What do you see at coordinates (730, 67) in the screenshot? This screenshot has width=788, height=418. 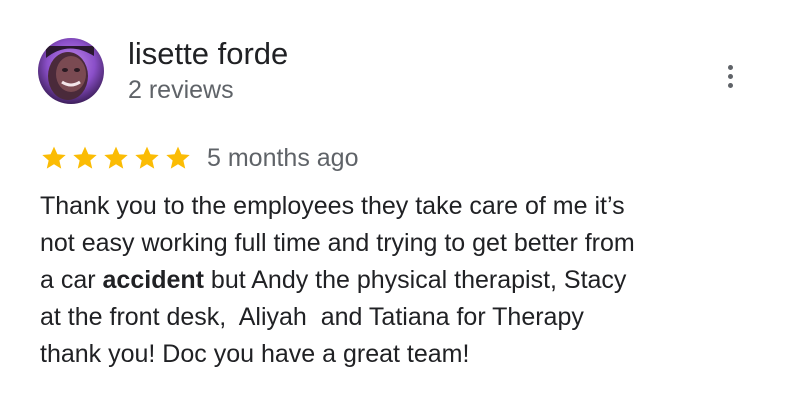 I see `more-vert-icon` at bounding box center [730, 67].